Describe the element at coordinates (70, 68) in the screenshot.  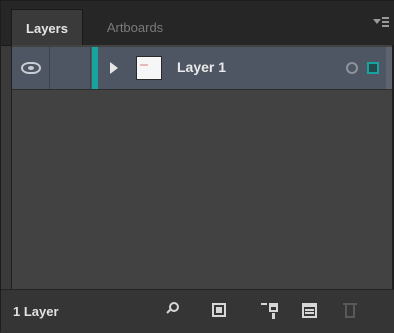
I see `lock-toggle` at that location.